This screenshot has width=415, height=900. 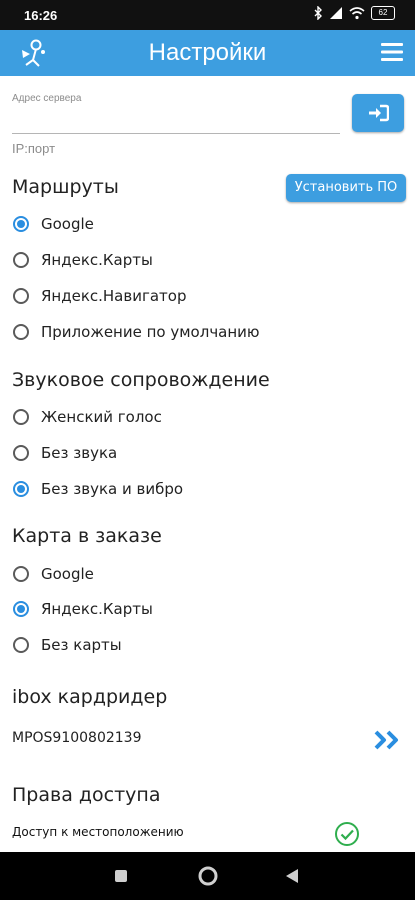 I want to click on radio-map-yandex: Яндекс.Карты, so click(x=83, y=609).